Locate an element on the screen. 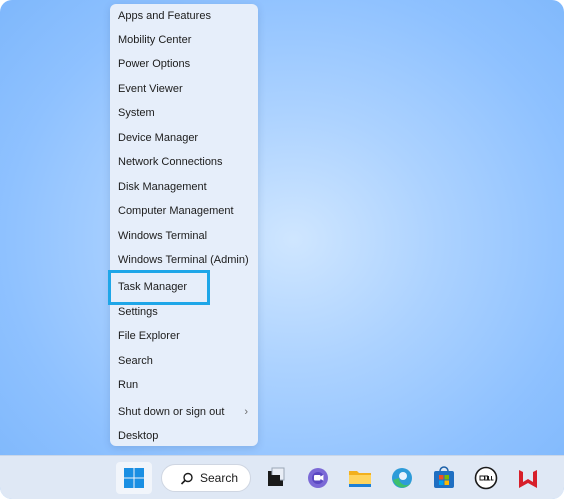 This screenshot has height=499, width=564. taskbar: Search is located at coordinates (282, 477).